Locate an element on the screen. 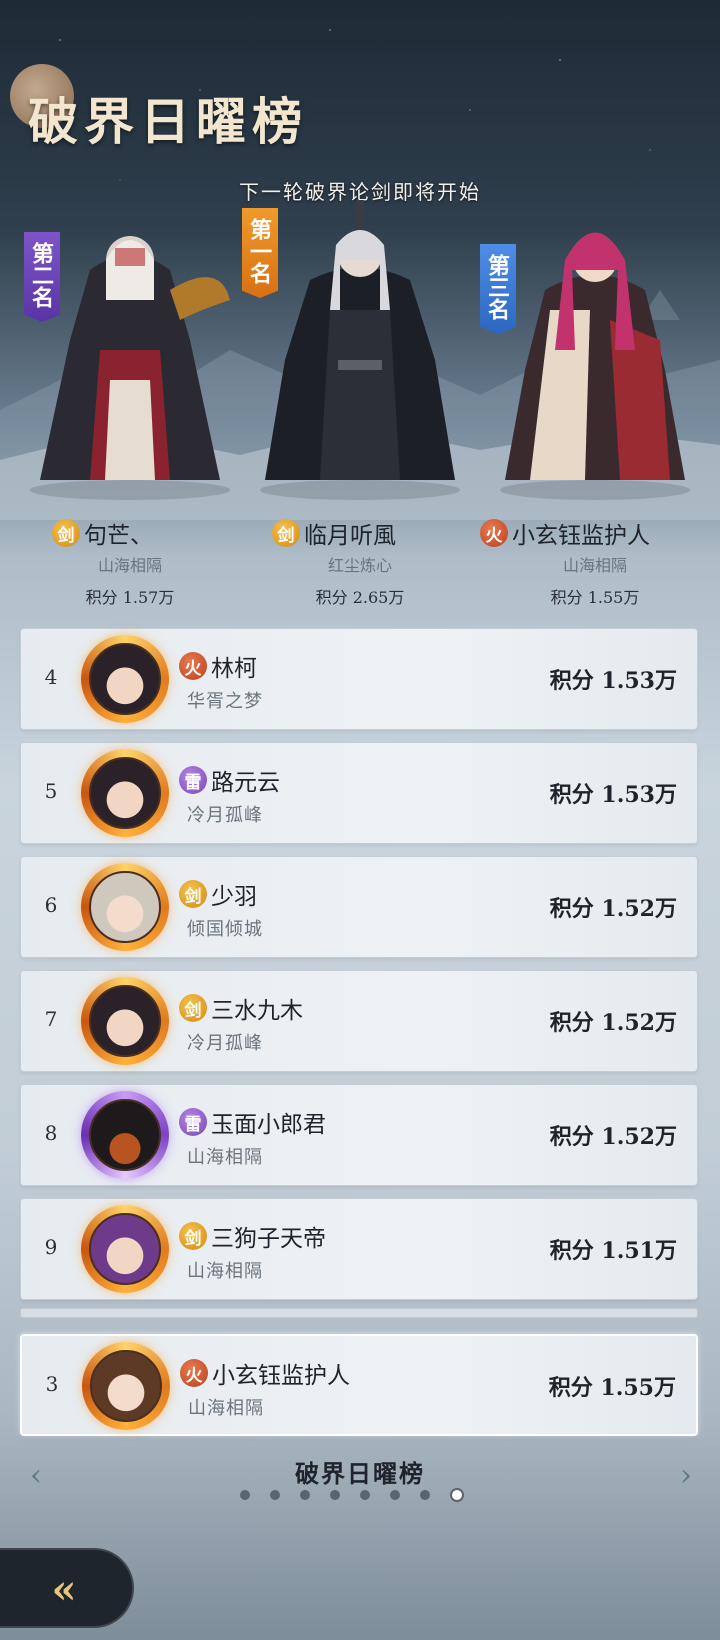 The width and height of the screenshot is (720, 1640). row-server: 华胥之梦 is located at coordinates (225, 701).